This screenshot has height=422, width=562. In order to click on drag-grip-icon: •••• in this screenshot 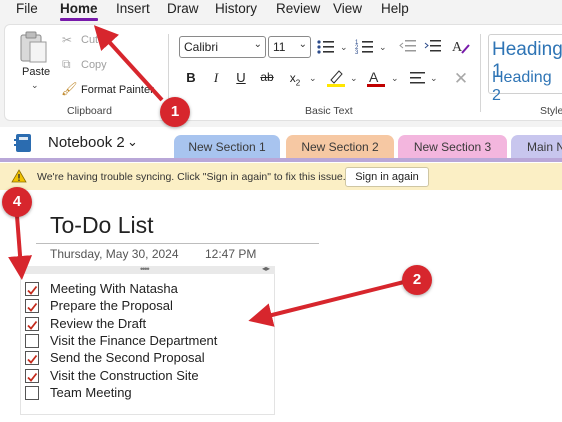, I will do `click(145, 269)`.